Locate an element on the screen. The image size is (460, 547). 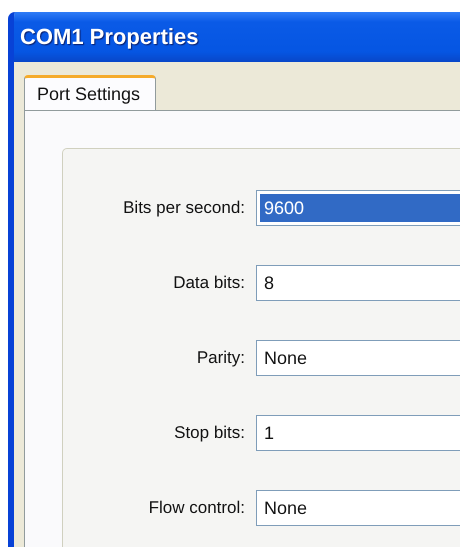
combo-field: 9600 is located at coordinates (358, 208).